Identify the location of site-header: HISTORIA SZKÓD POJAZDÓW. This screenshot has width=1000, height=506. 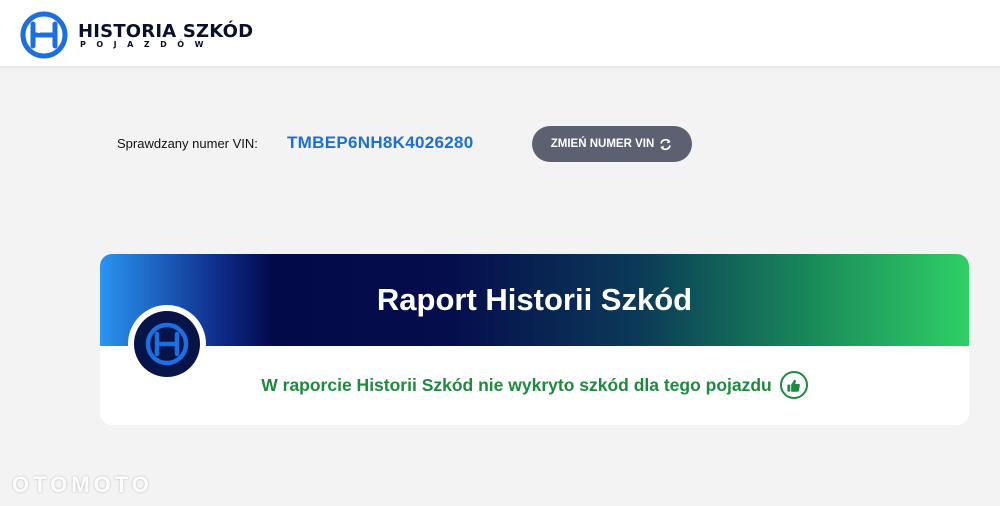
(500, 33).